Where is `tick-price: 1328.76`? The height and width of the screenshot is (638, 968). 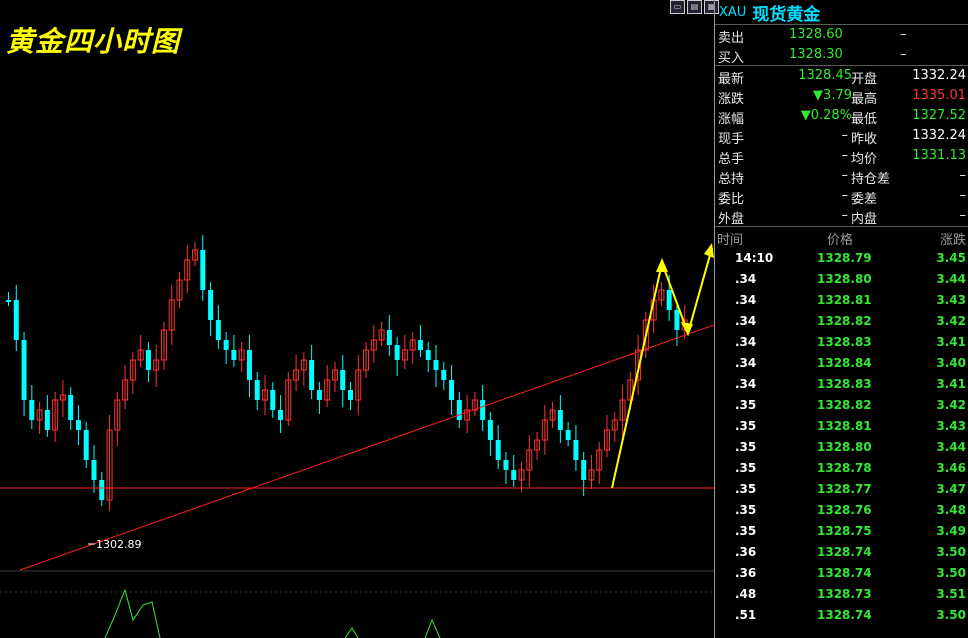
tick-price: 1328.76 is located at coordinates (844, 510).